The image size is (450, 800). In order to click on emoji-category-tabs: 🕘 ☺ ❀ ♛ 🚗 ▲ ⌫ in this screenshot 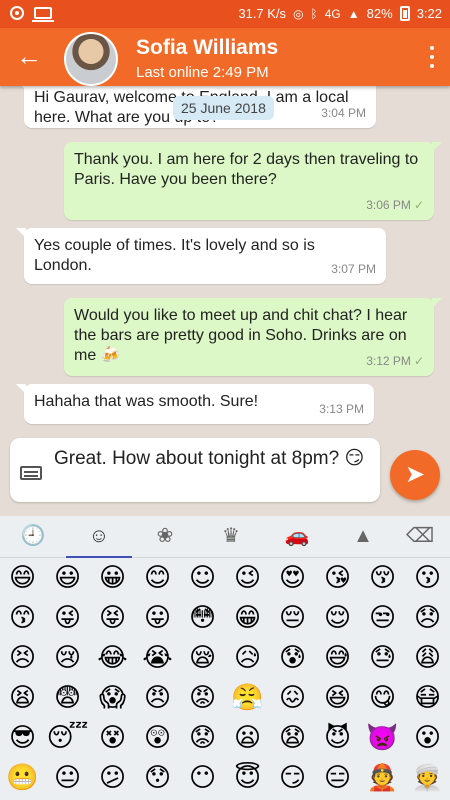, I will do `click(225, 537)`.